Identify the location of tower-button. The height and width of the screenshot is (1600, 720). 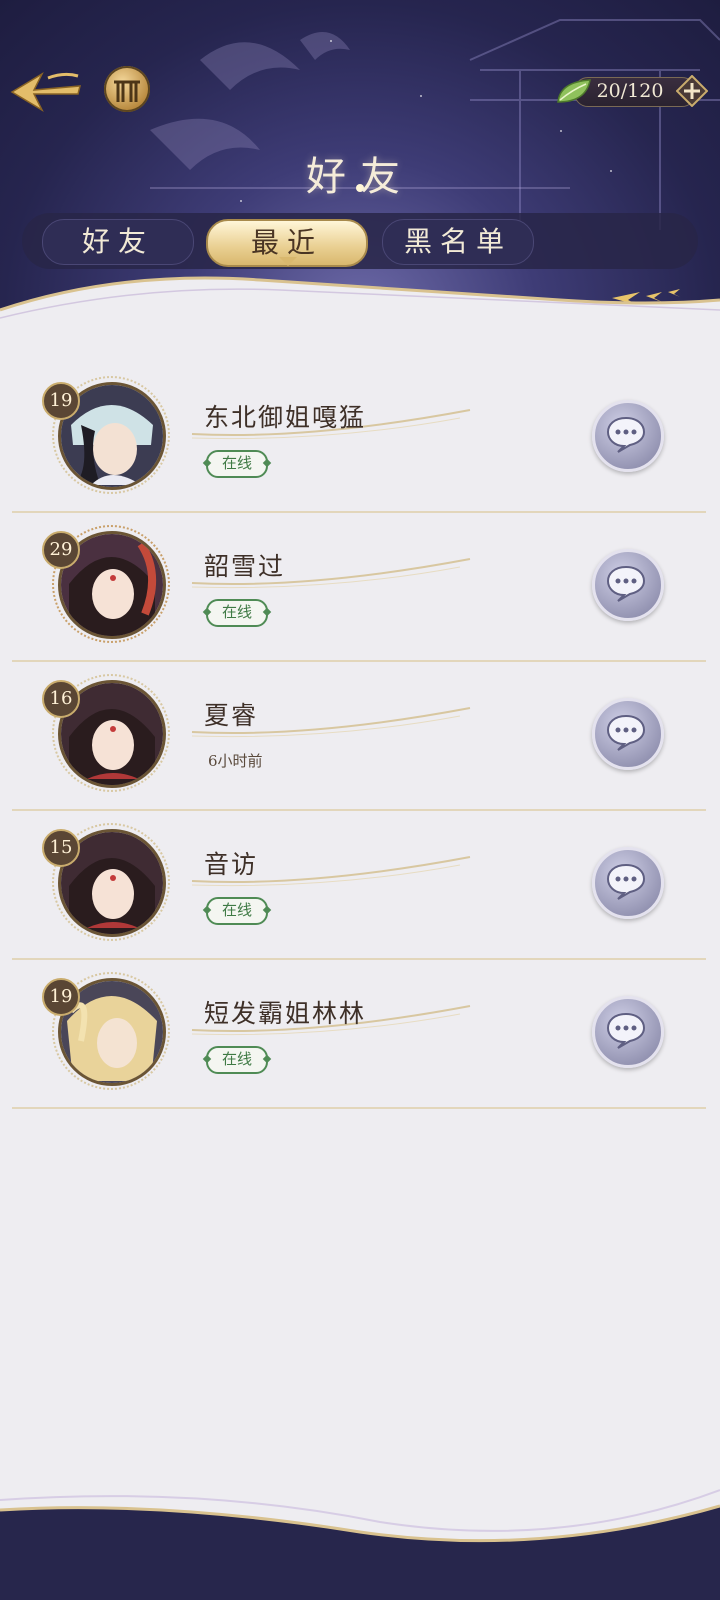
(127, 89).